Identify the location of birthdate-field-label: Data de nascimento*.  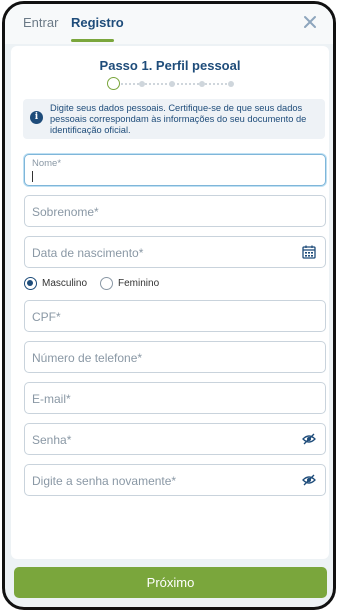
(88, 253).